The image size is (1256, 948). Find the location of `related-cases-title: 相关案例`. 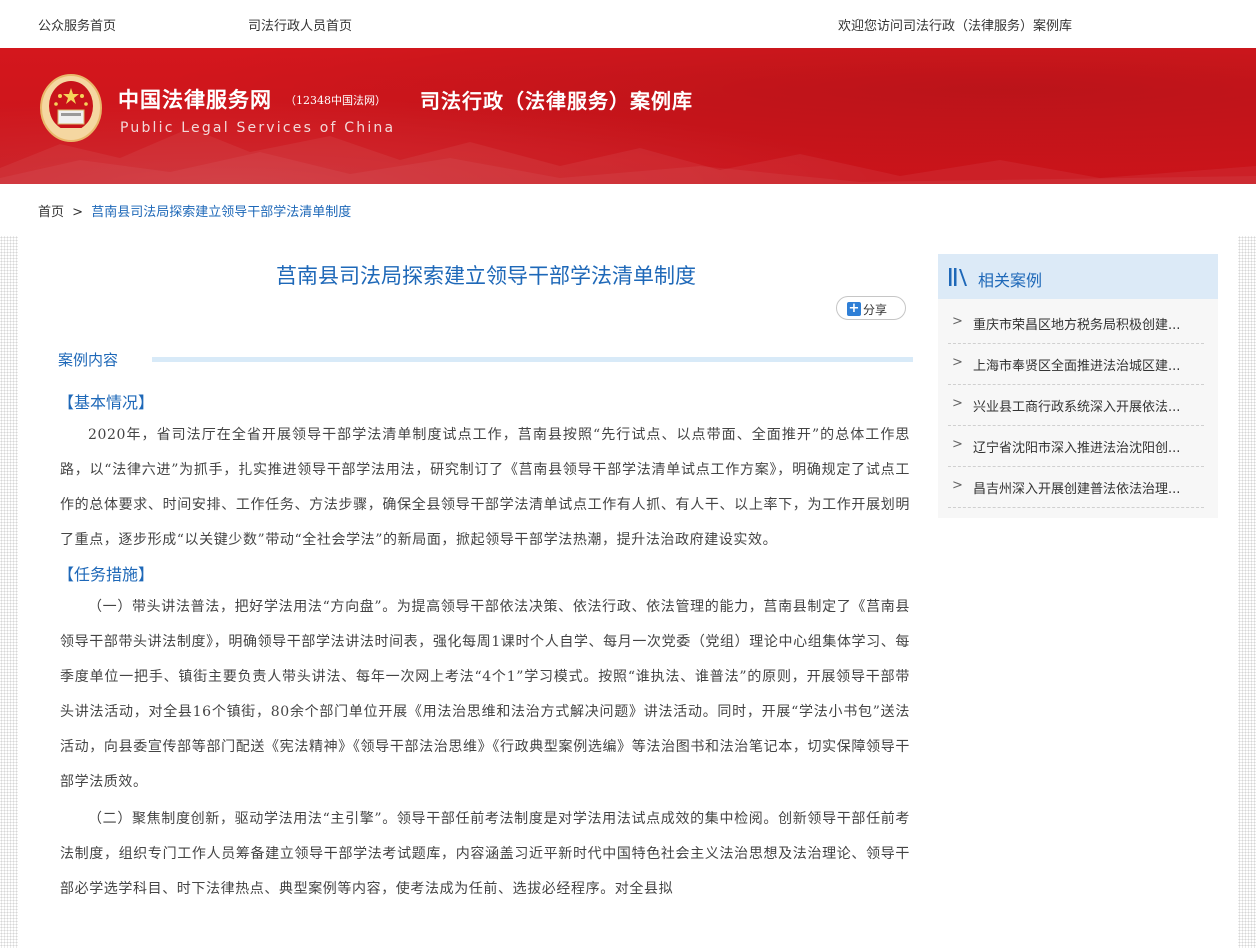

related-cases-title: 相关案例 is located at coordinates (1010, 280).